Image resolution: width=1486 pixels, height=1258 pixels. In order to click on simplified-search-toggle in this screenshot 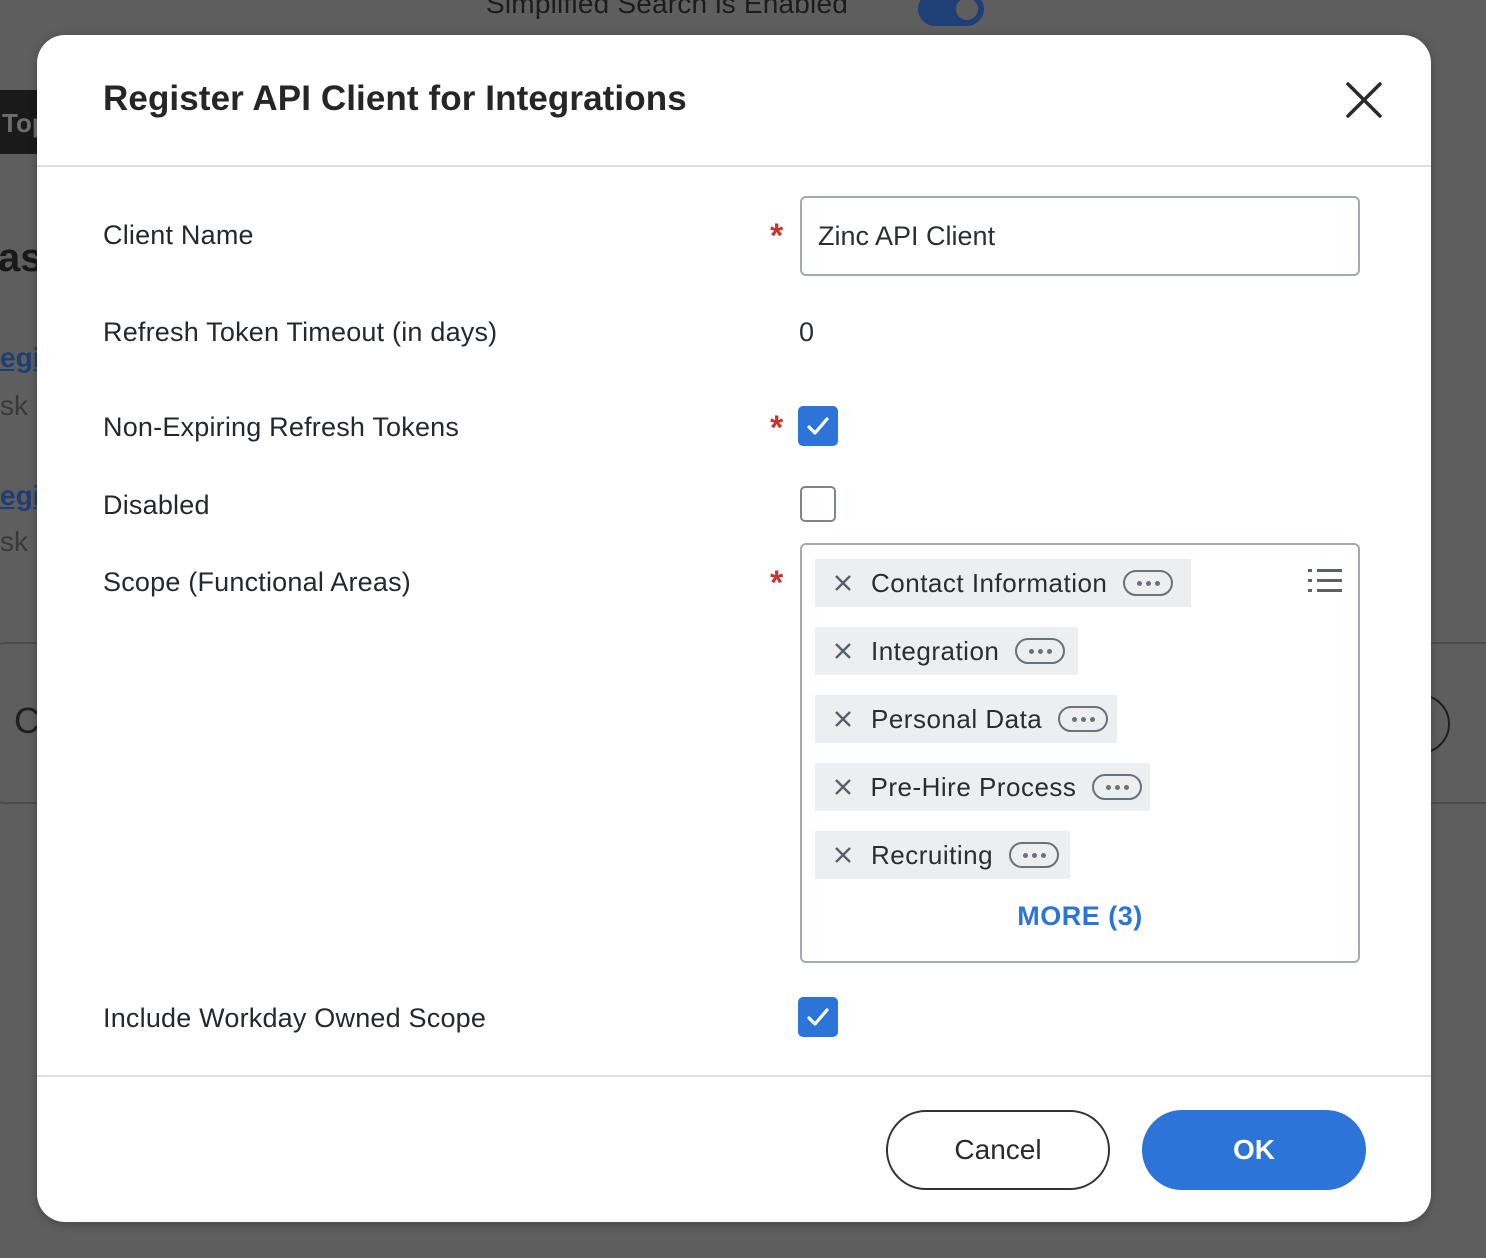, I will do `click(951, 13)`.